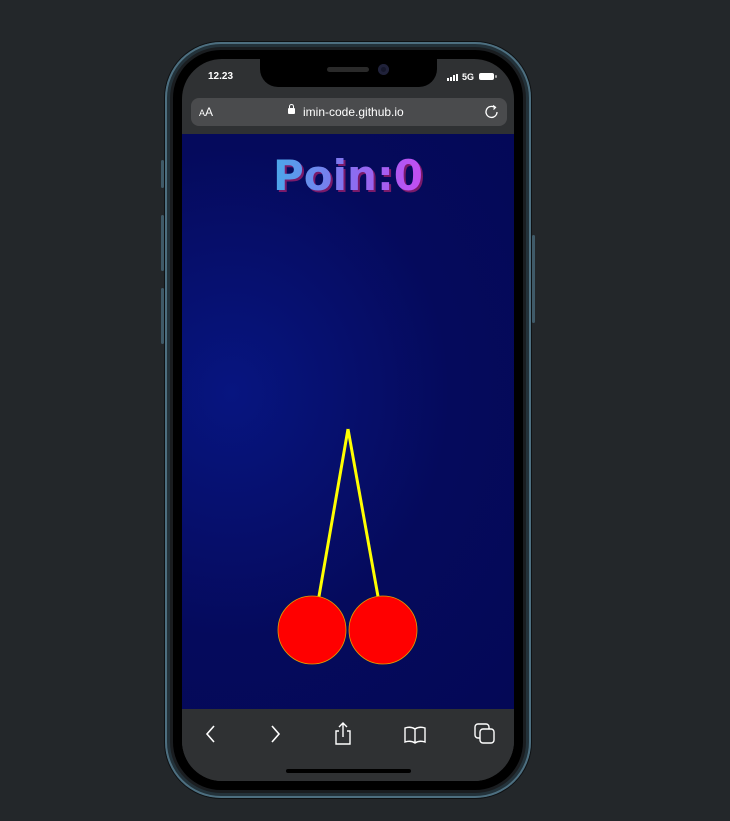  What do you see at coordinates (291, 109) in the screenshot?
I see `lock-icon` at bounding box center [291, 109].